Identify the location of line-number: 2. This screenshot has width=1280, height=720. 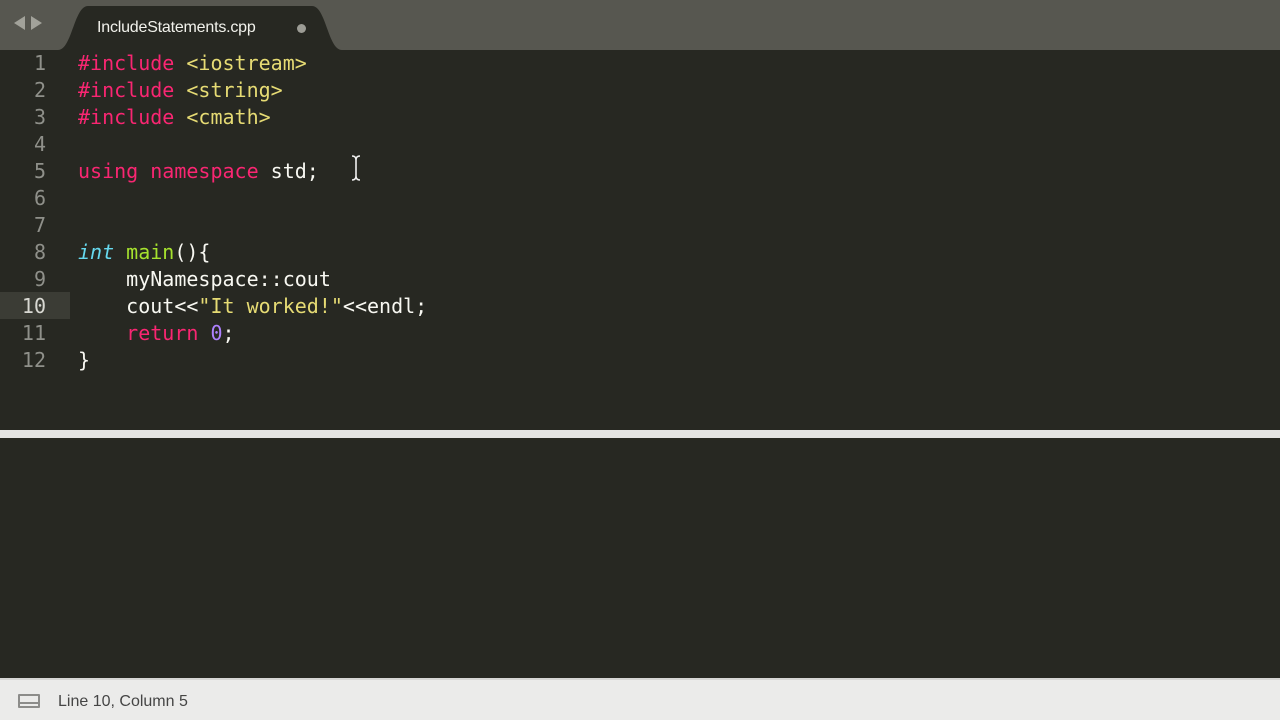
(39, 90).